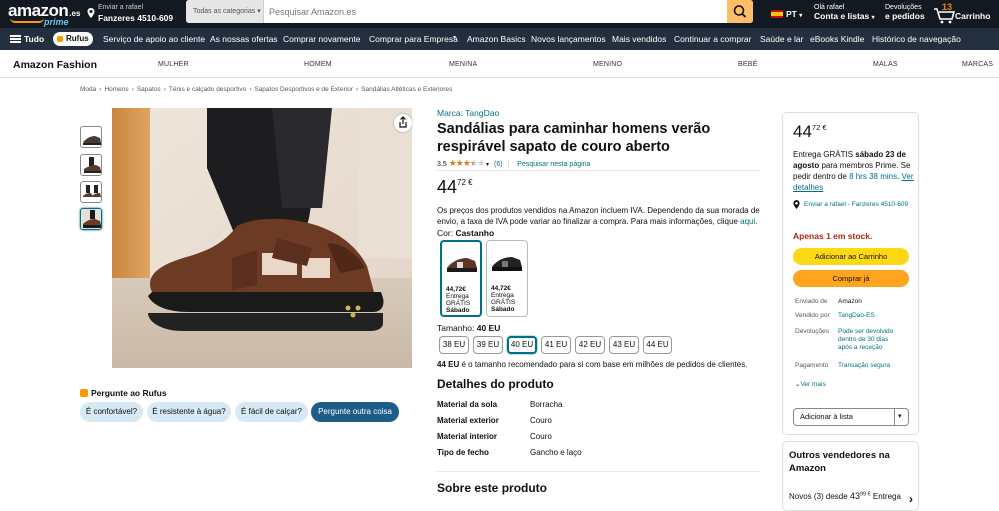 This screenshot has height=511, width=999. What do you see at coordinates (488, 328) in the screenshot?
I see `size-value: 40 EU` at bounding box center [488, 328].